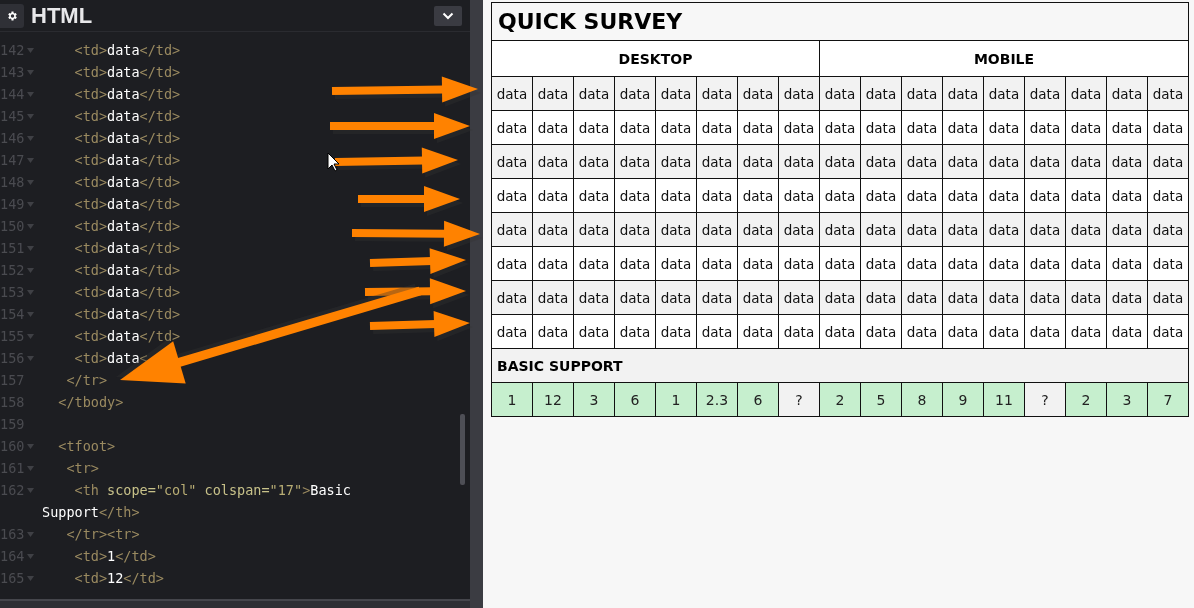 The image size is (1194, 608). Describe the element at coordinates (462, 449) in the screenshot. I see `scrollbar-thumb` at that location.